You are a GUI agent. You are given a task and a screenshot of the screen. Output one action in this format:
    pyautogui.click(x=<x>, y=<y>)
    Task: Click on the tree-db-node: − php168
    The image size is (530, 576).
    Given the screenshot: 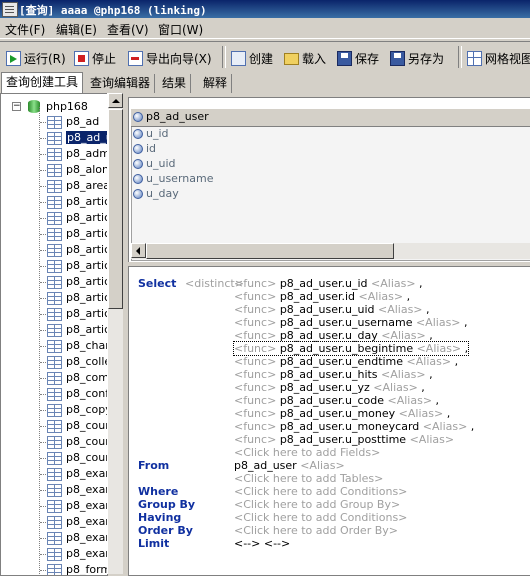 What is the action you would take?
    pyautogui.click(x=54, y=107)
    